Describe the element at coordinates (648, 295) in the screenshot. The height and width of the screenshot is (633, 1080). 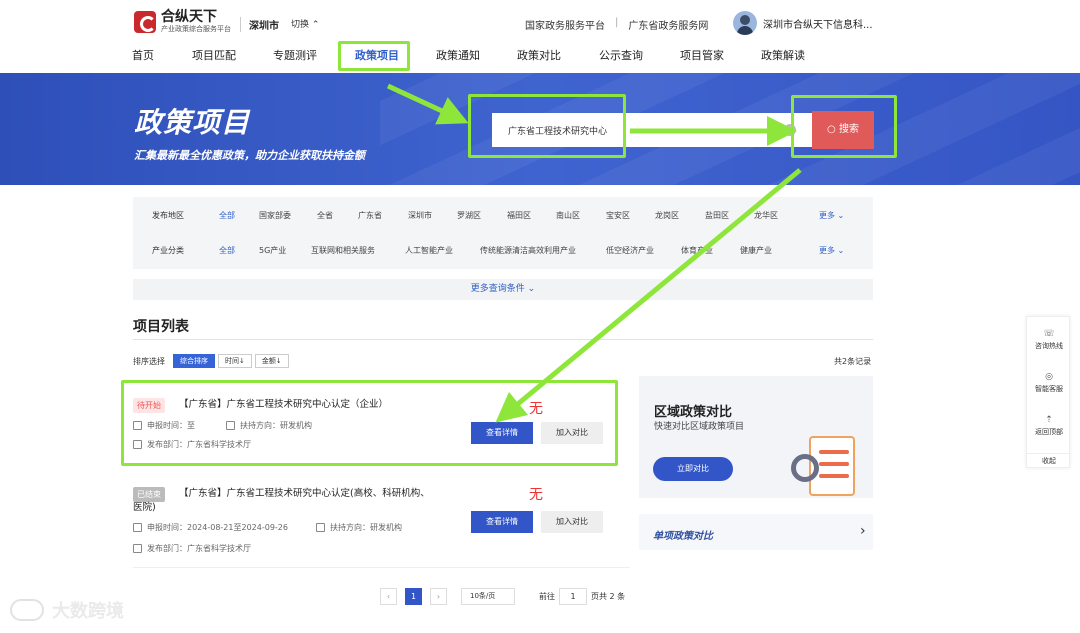
I see `arrow-to-detail-button` at that location.